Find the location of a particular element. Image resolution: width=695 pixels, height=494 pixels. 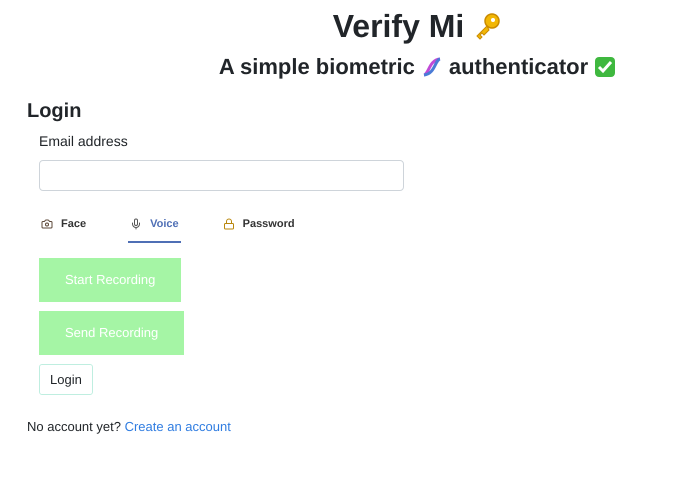

auth-tab: Face is located at coordinates (63, 225).